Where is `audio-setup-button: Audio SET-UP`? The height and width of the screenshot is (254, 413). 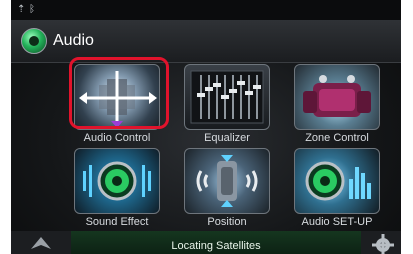
audio-setup-button: Audio SET-UP is located at coordinates (337, 191).